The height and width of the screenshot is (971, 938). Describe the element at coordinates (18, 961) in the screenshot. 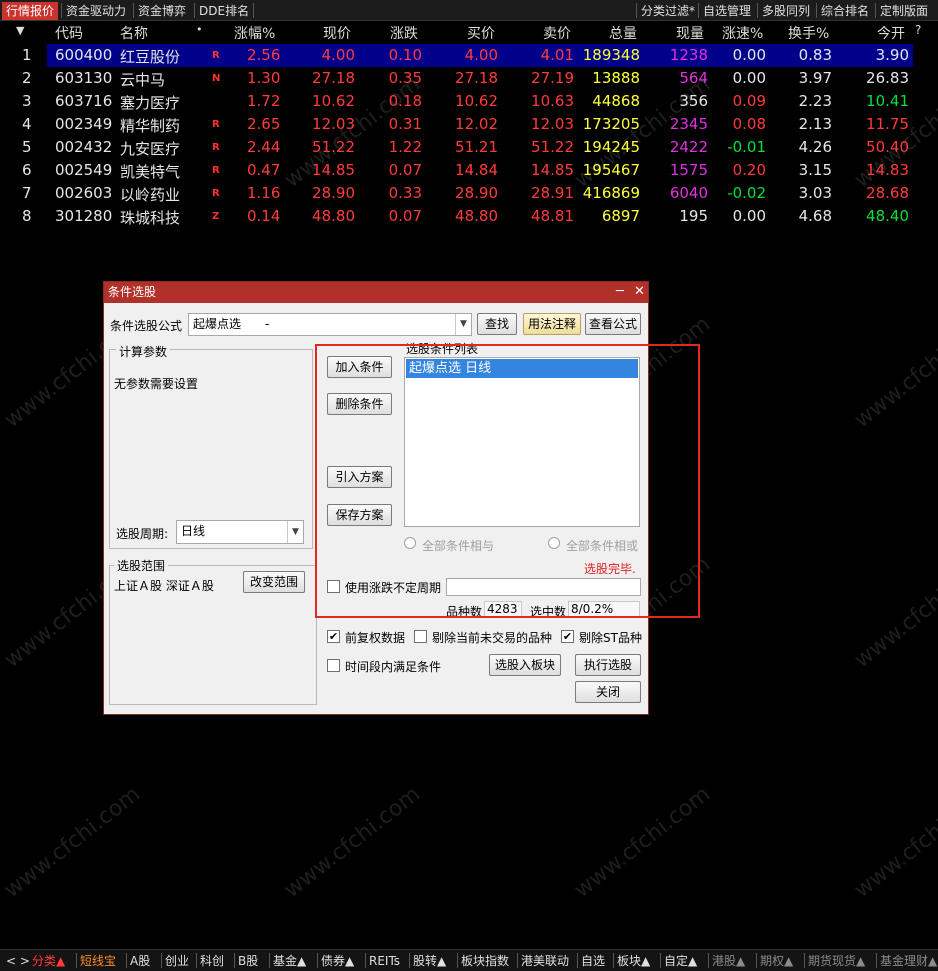

I see `nav-prev-next-icon: < >` at that location.